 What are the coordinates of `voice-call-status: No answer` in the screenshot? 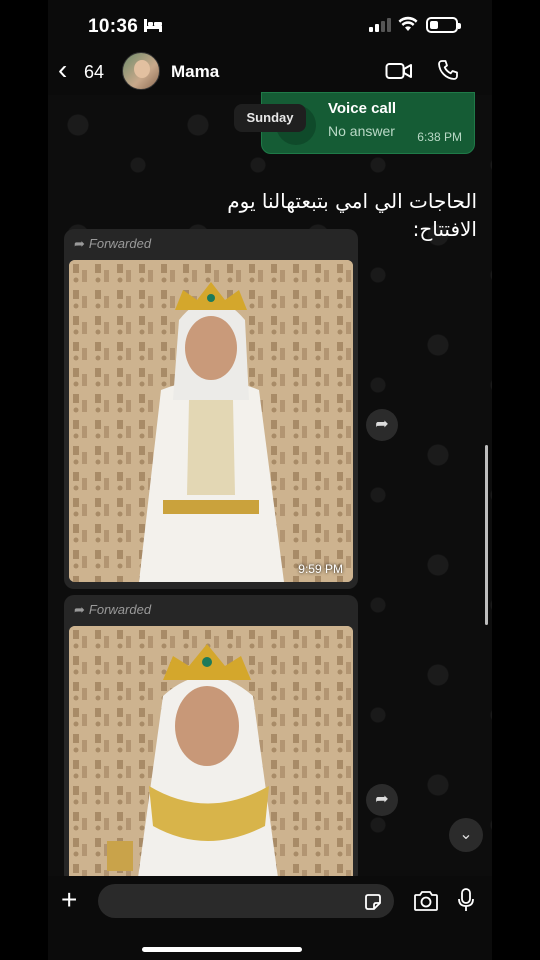 It's located at (361, 131).